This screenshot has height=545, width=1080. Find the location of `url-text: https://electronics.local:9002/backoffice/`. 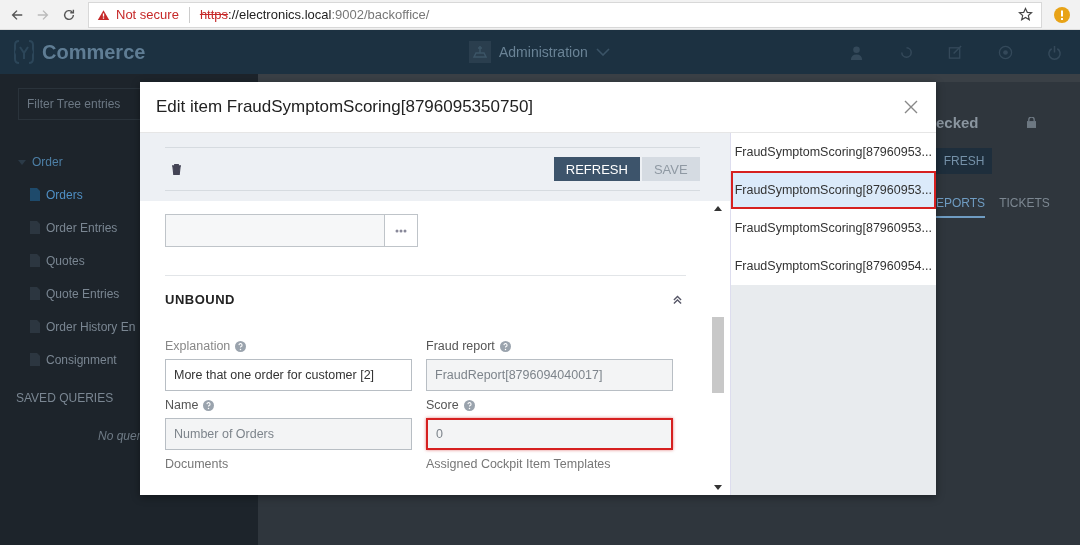

url-text: https://electronics.local:9002/backoffice/ is located at coordinates (315, 14).